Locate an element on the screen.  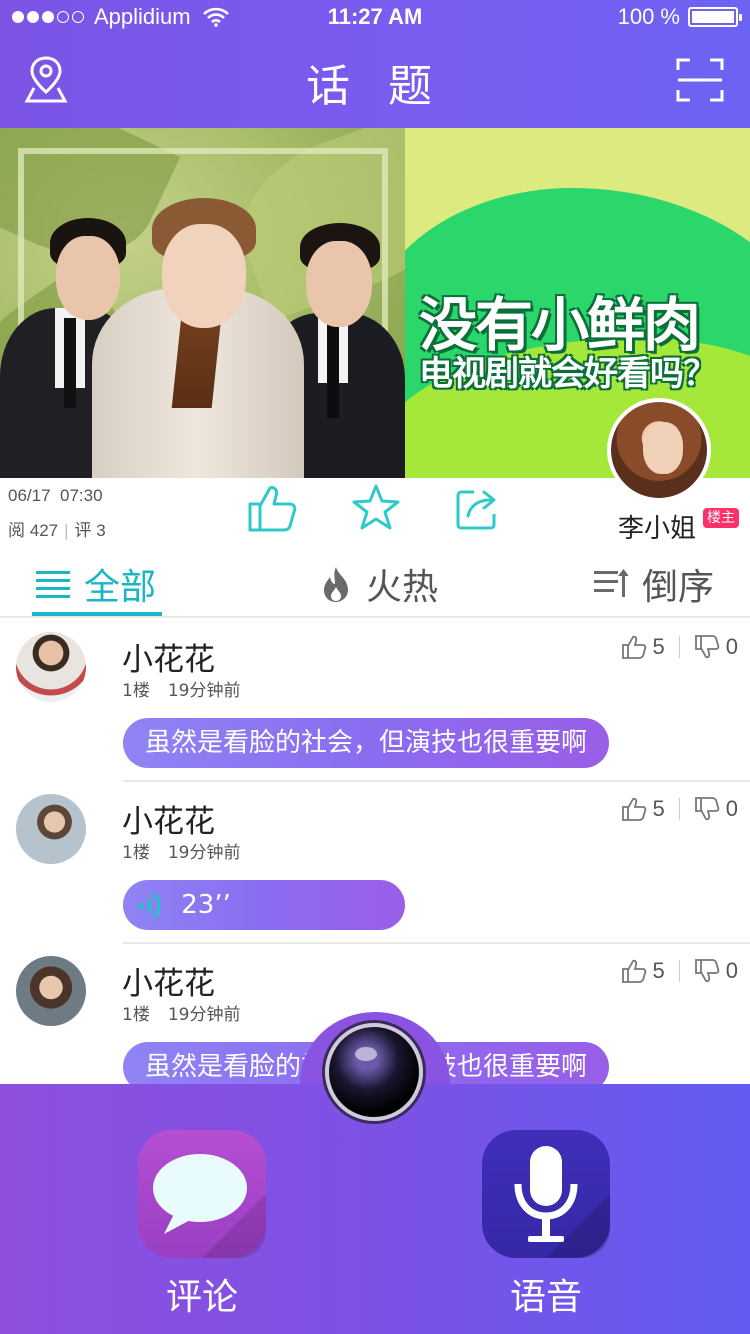
comments-count: 3 is located at coordinates (101, 530).